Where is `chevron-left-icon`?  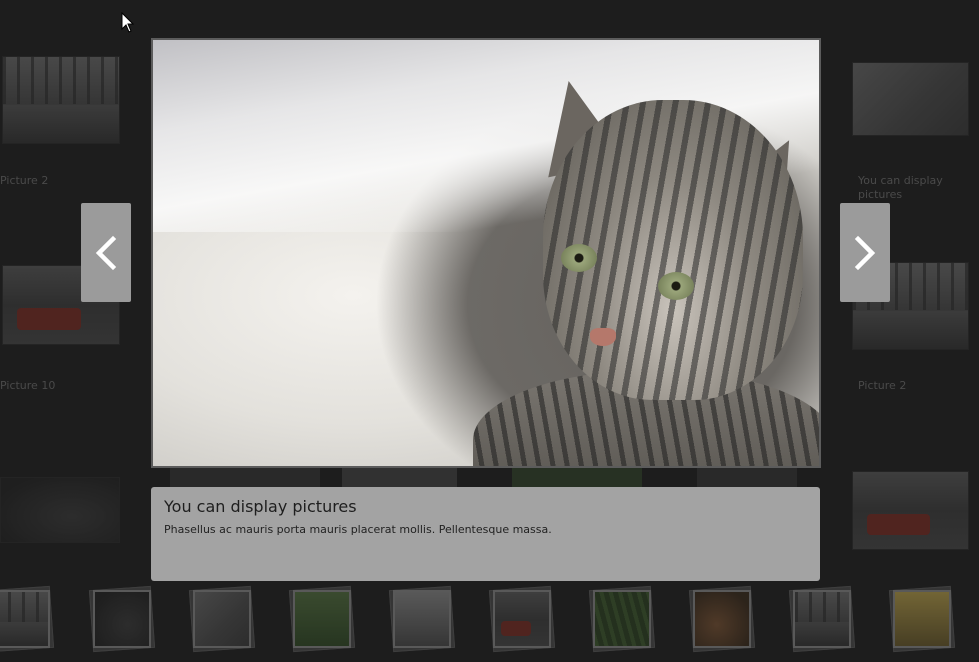
chevron-left-icon is located at coordinates (106, 252).